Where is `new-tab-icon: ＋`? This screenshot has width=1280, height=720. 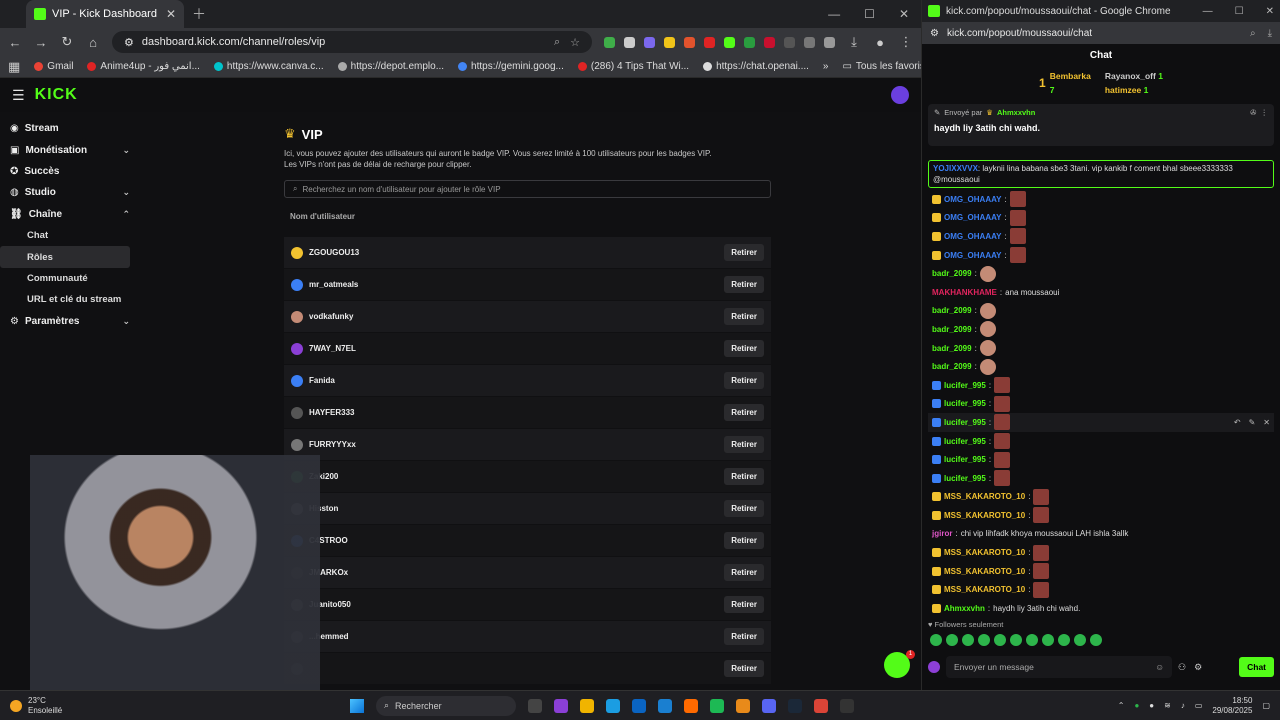 new-tab-icon: ＋ is located at coordinates (199, 14).